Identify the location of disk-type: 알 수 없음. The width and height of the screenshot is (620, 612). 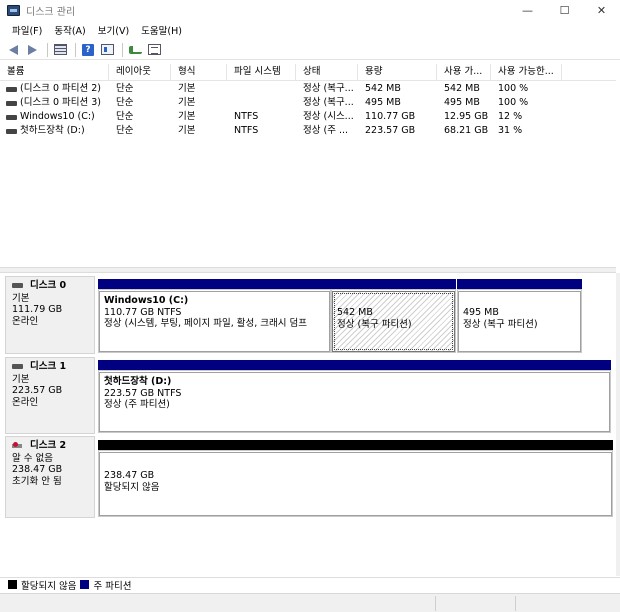
(32, 458).